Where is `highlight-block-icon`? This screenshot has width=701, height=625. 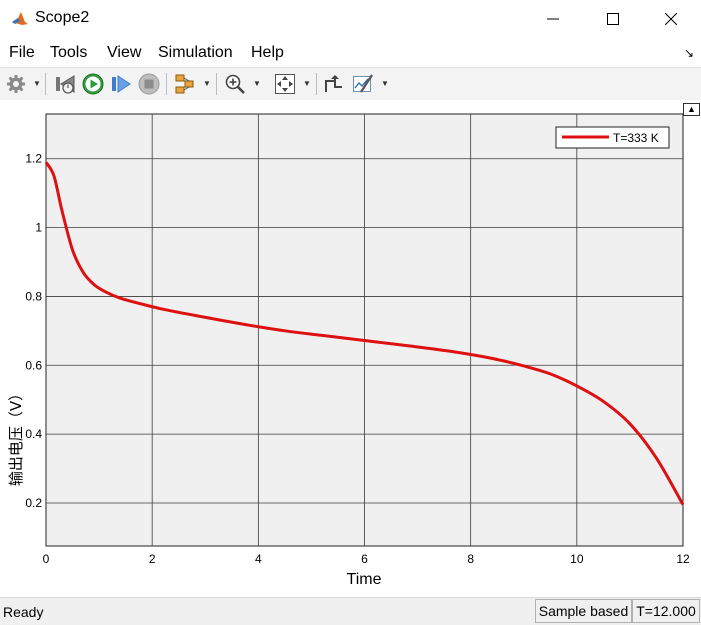 highlight-block-icon is located at coordinates (184, 84).